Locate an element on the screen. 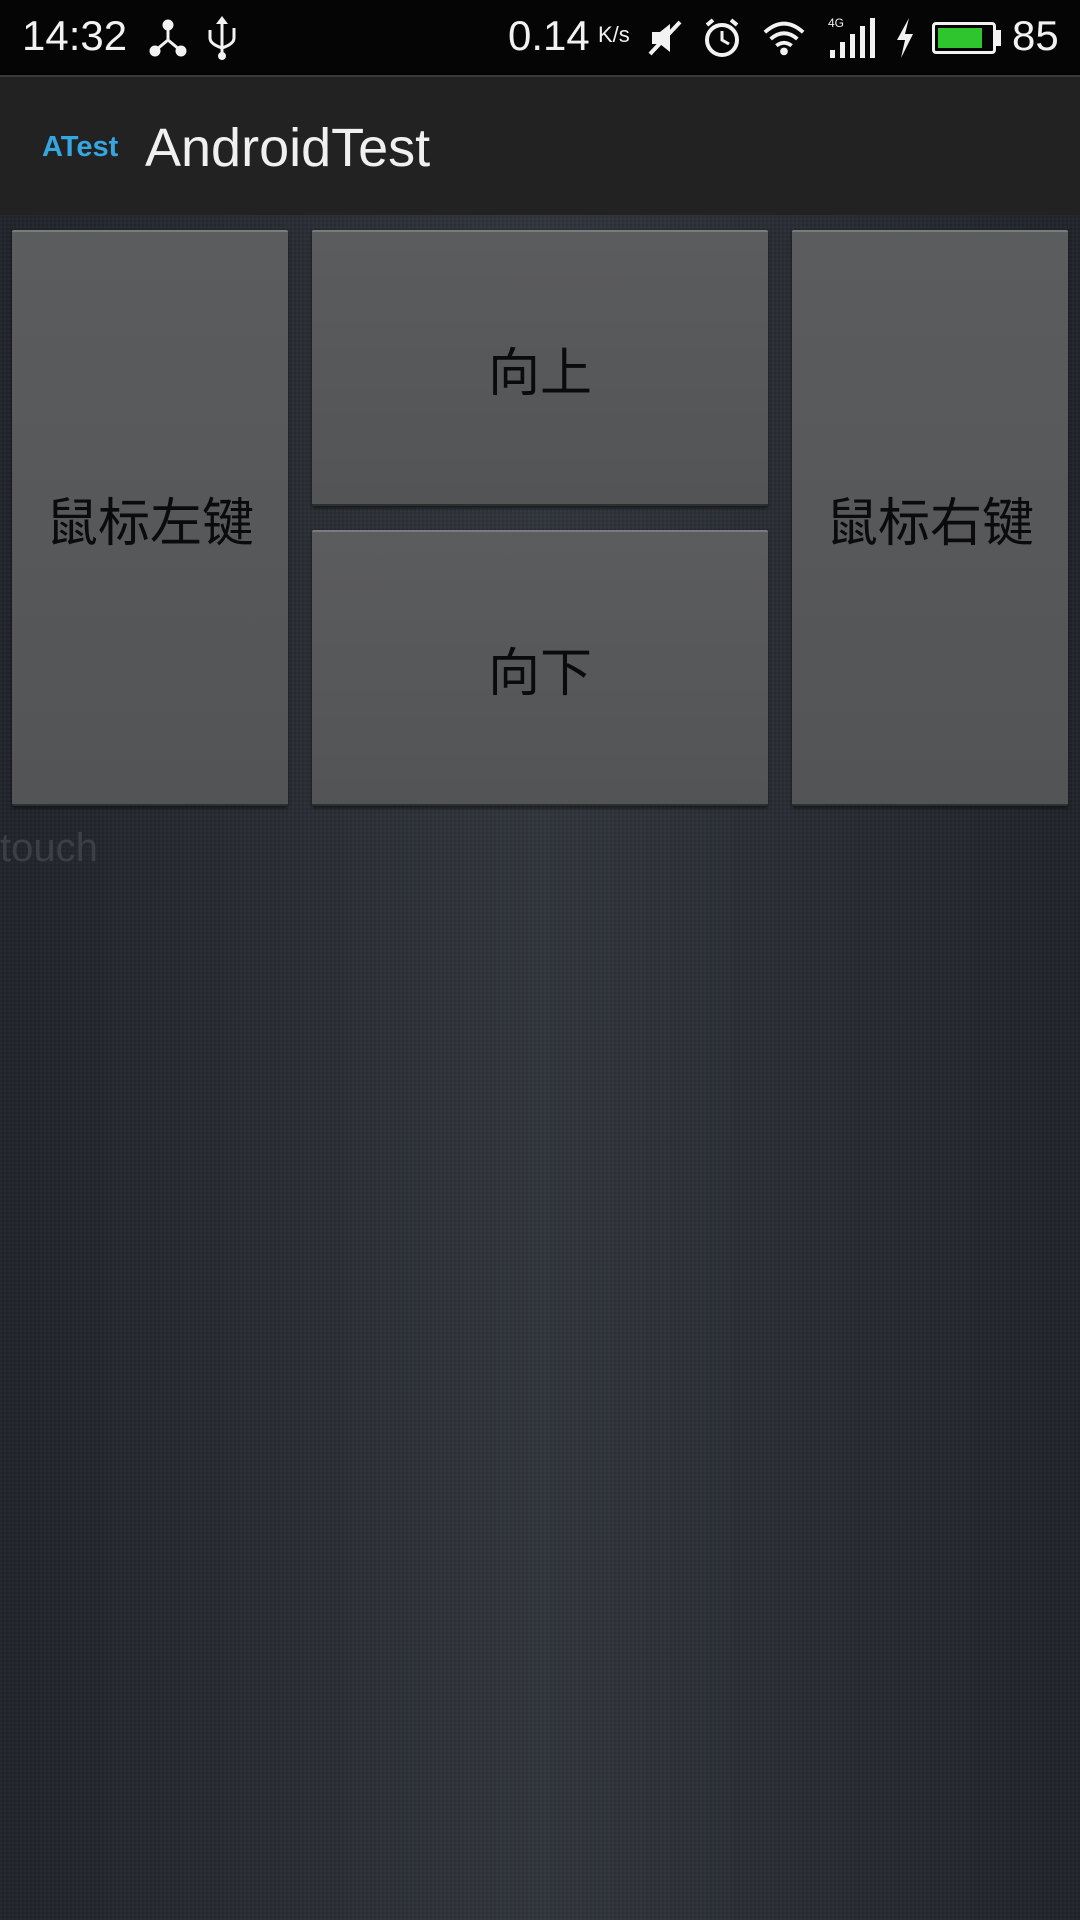 The image size is (1080, 1920). mute-icon is located at coordinates (666, 38).